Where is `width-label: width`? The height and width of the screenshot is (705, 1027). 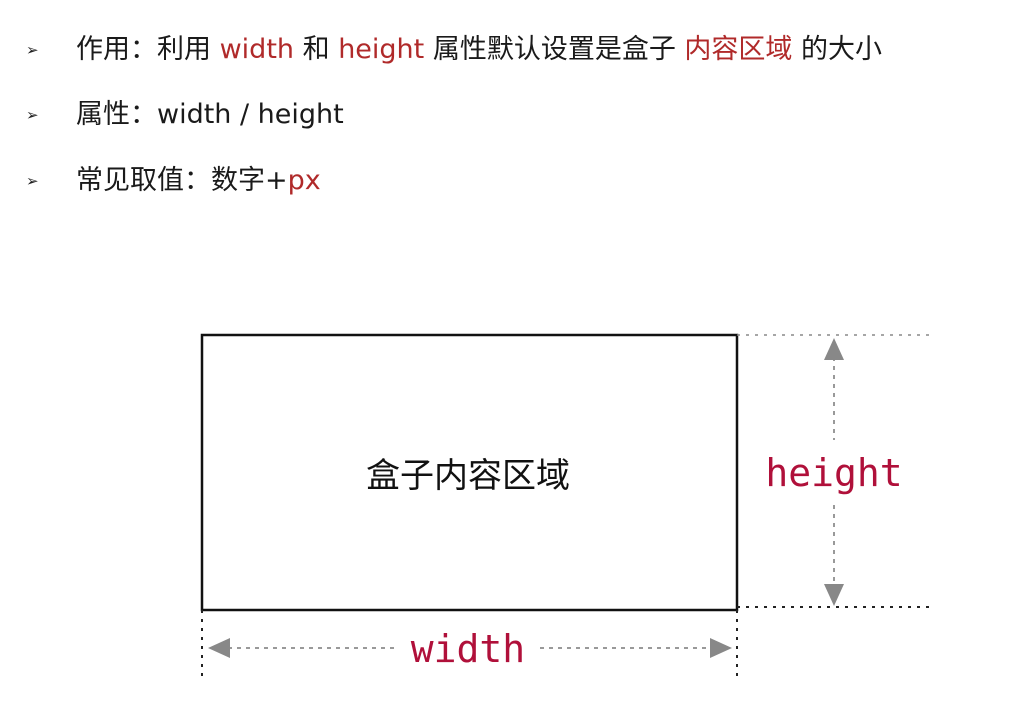 width-label: width is located at coordinates (468, 649).